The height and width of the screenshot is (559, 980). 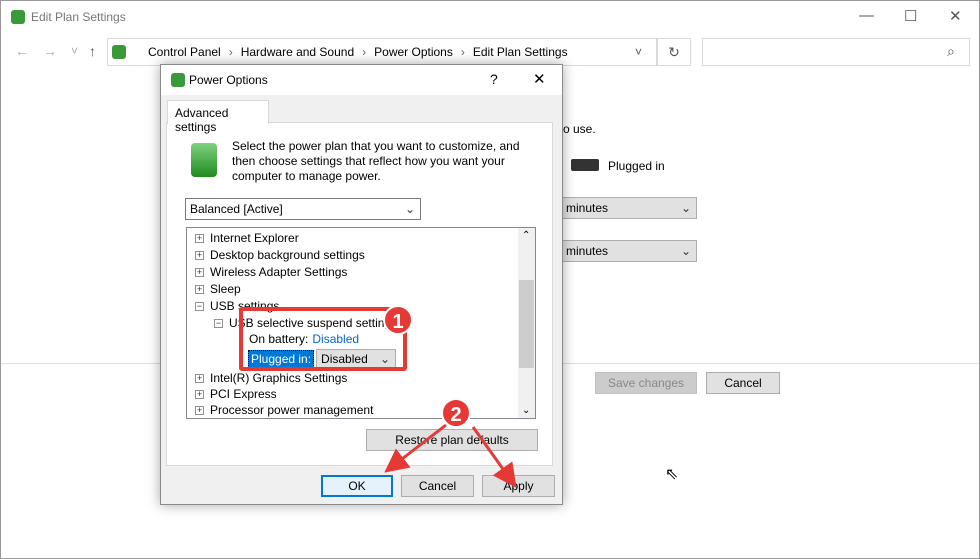 I want to click on annotation-arrows, so click(x=450, y=455).